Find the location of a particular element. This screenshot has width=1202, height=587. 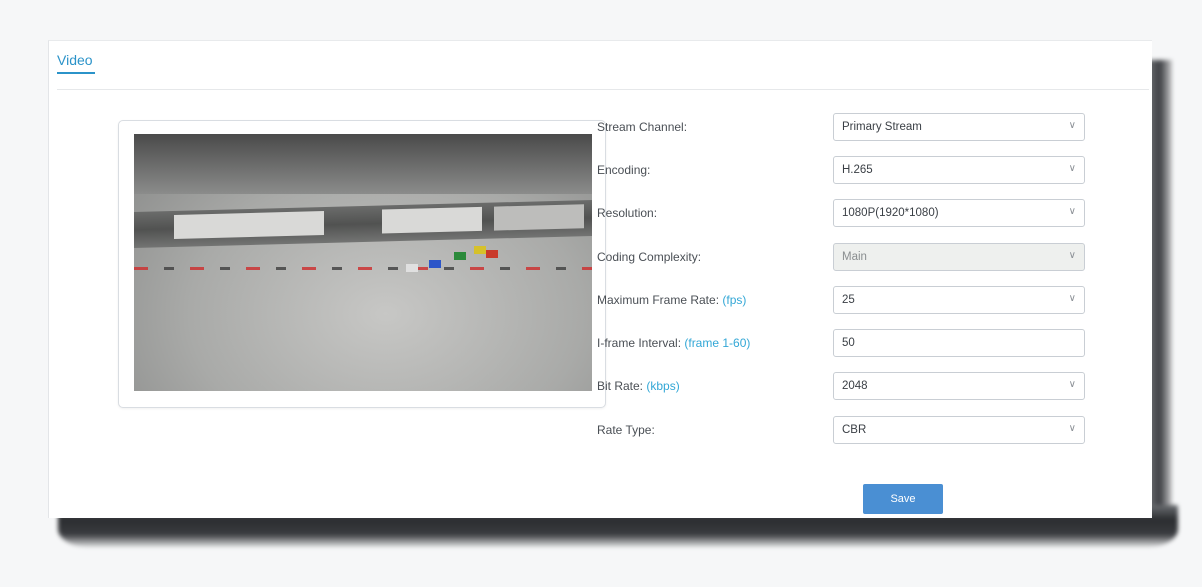

iframe-interval-row: I-frame Interval: (frame 1-60) 50 is located at coordinates (847, 344).